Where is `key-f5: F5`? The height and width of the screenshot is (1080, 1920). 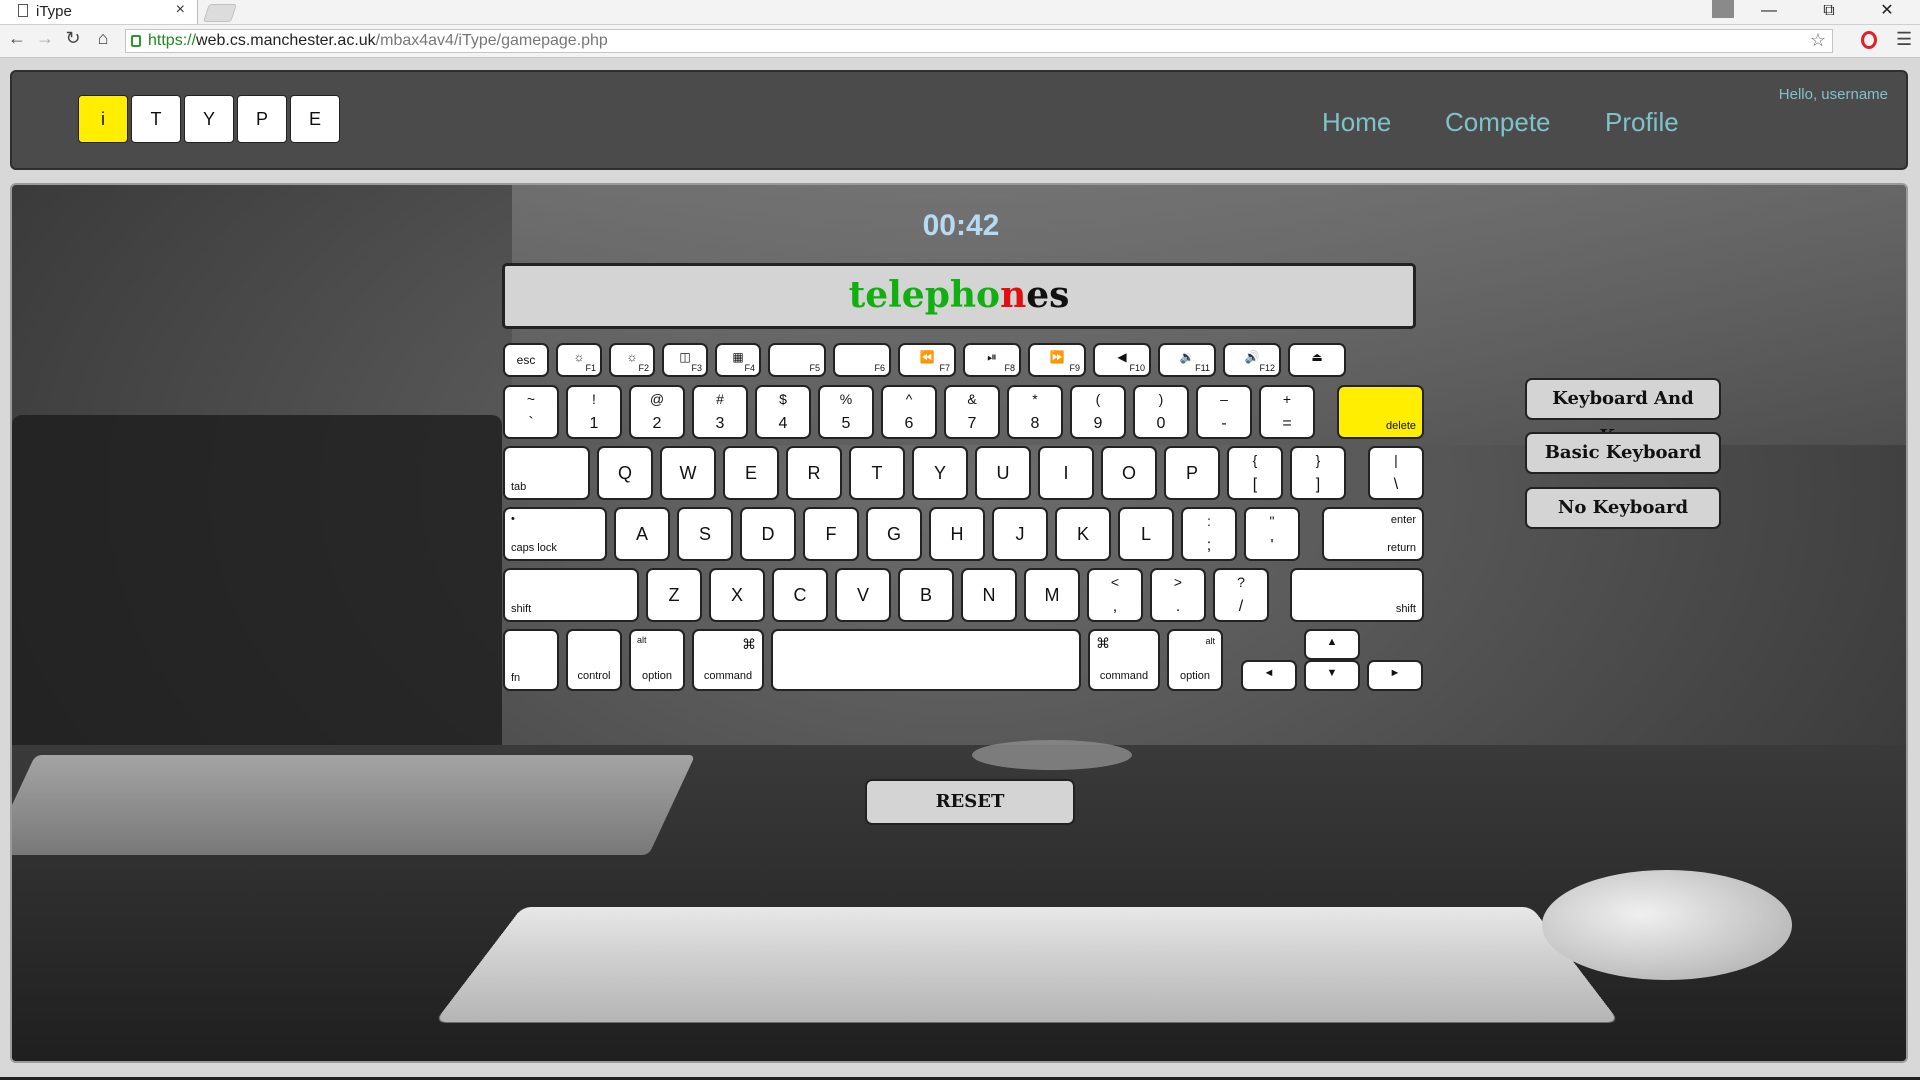 key-f5: F5 is located at coordinates (797, 360).